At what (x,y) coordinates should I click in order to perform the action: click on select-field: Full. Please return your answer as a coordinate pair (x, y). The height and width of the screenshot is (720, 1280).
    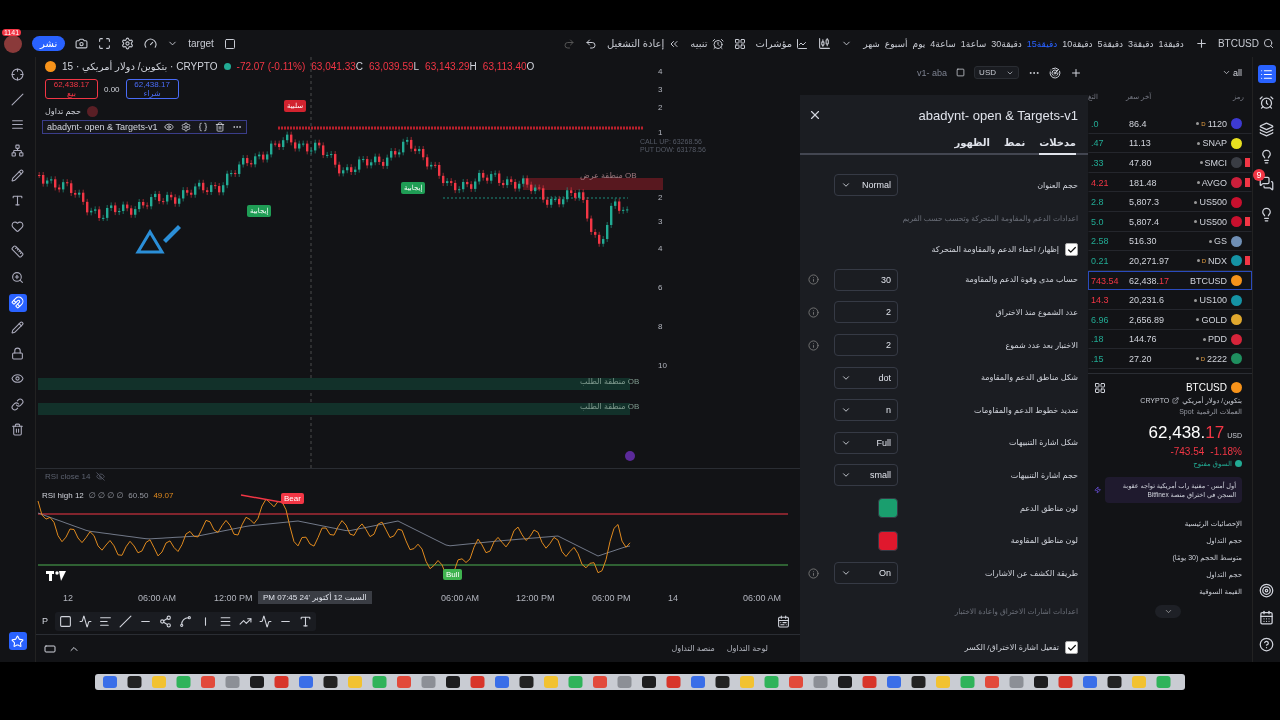
    Looking at the image, I should click on (866, 442).